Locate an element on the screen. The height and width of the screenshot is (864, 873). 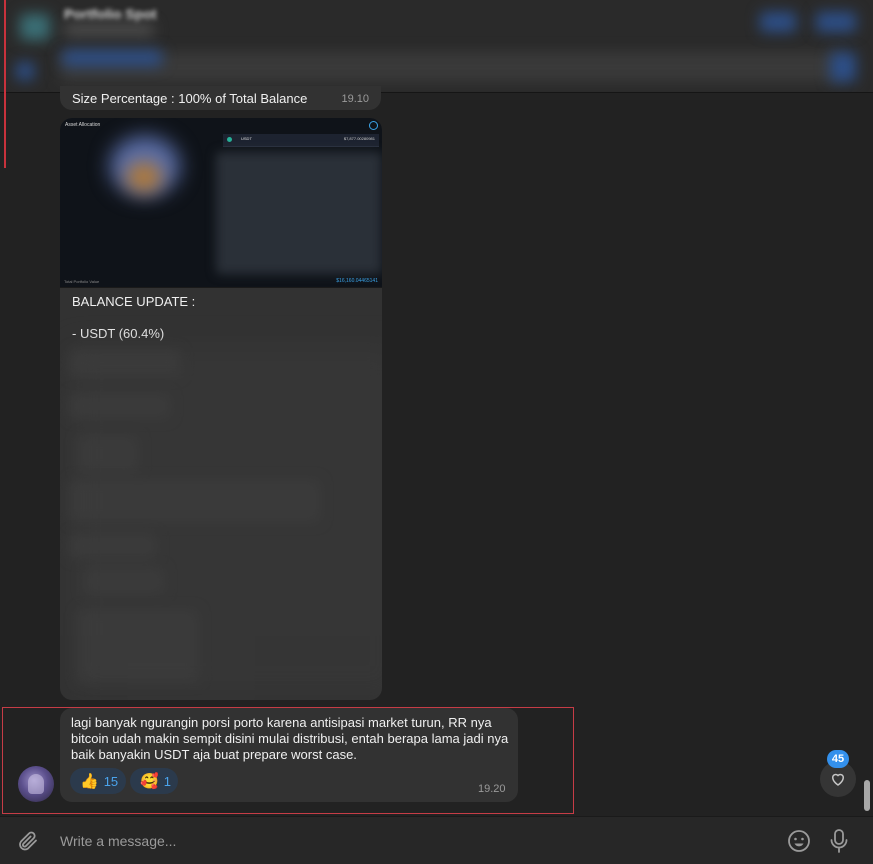
asset-row: USDT $7,877.00280981 is located at coordinates (301, 140).